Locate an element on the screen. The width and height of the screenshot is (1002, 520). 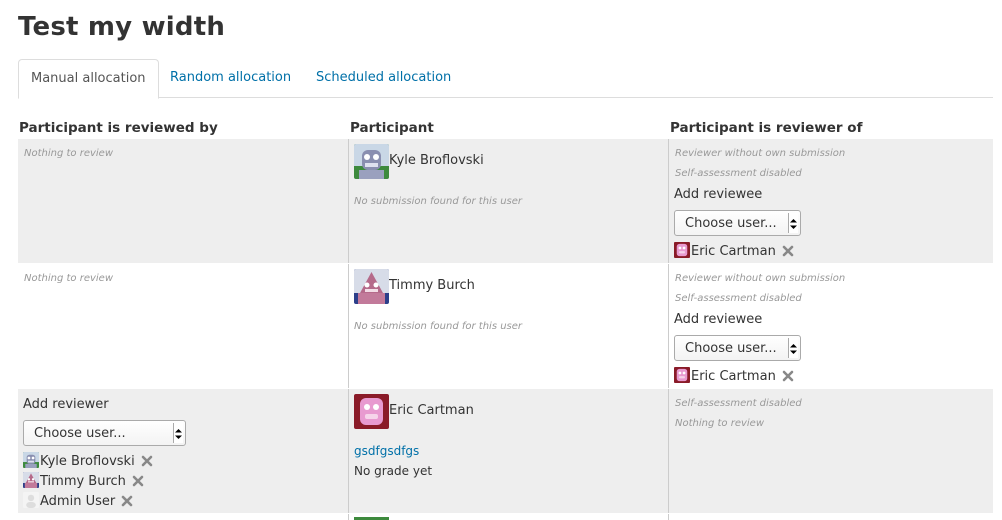
tab-random-allocation: Random allocation is located at coordinates (230, 77).